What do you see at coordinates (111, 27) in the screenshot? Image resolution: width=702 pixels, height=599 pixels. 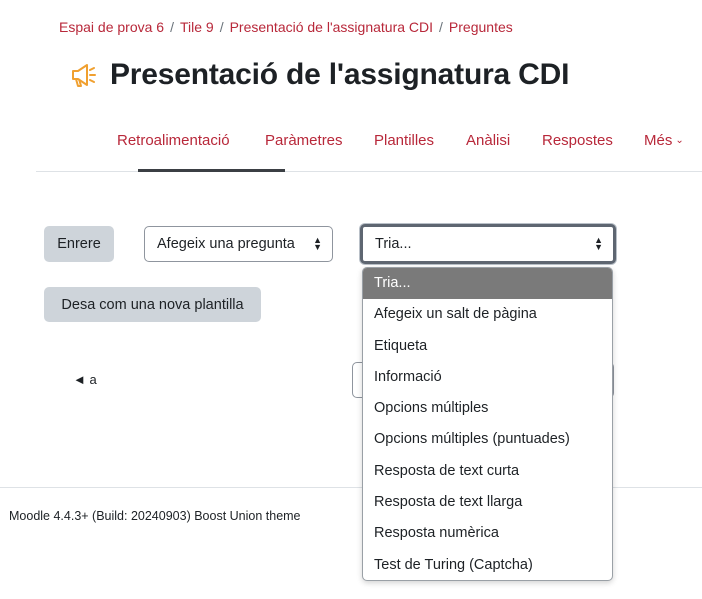 I see `breadcrumb-item-course: Espai de prova 6` at bounding box center [111, 27].